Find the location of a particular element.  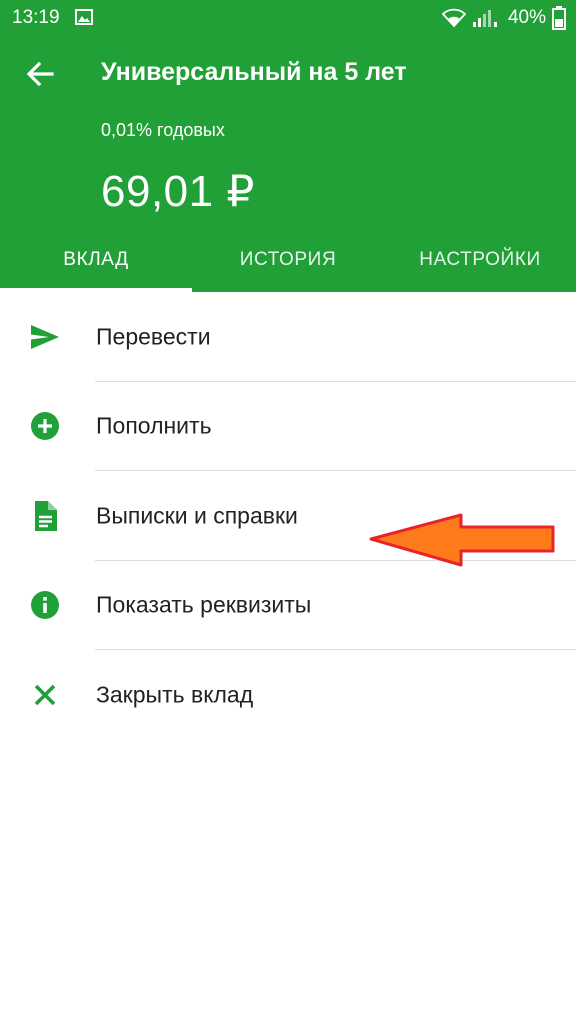

status-time: 13:19 is located at coordinates (36, 17).